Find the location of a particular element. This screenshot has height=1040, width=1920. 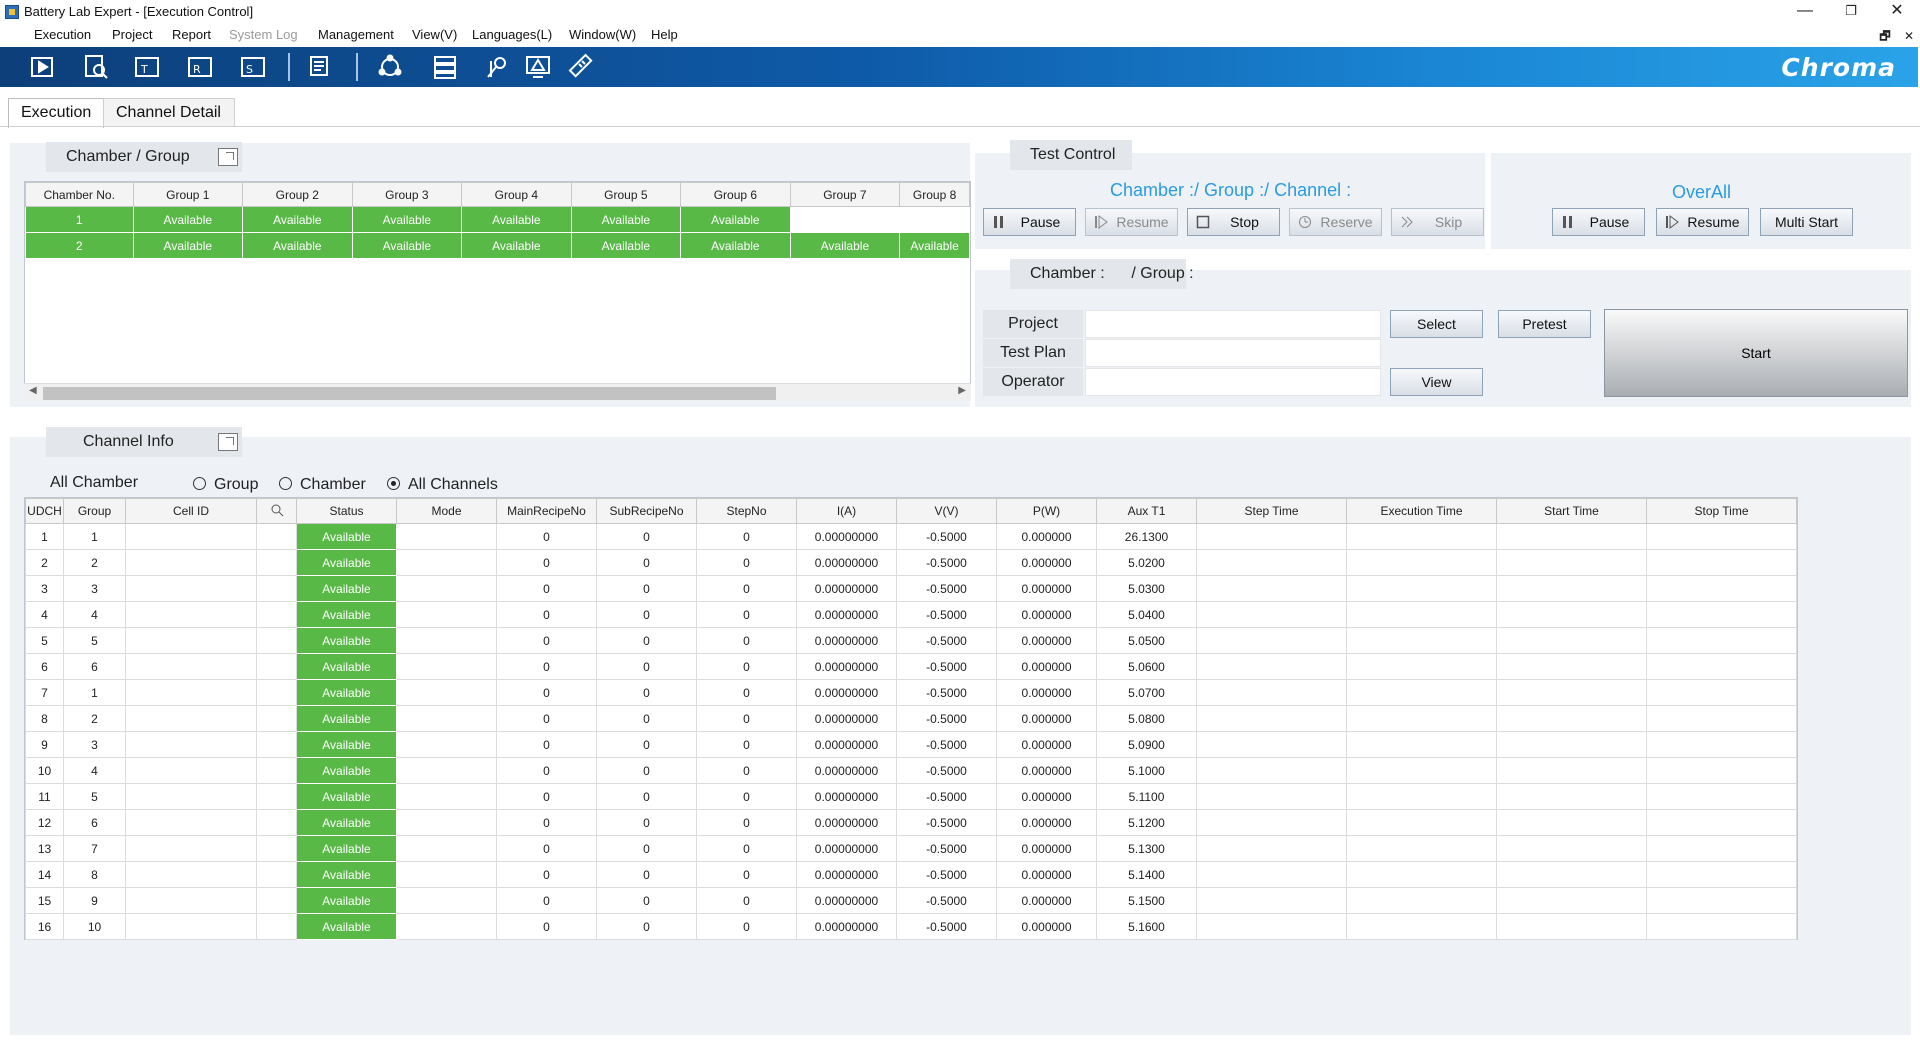

column-header: Aux T1 is located at coordinates (1146, 511).